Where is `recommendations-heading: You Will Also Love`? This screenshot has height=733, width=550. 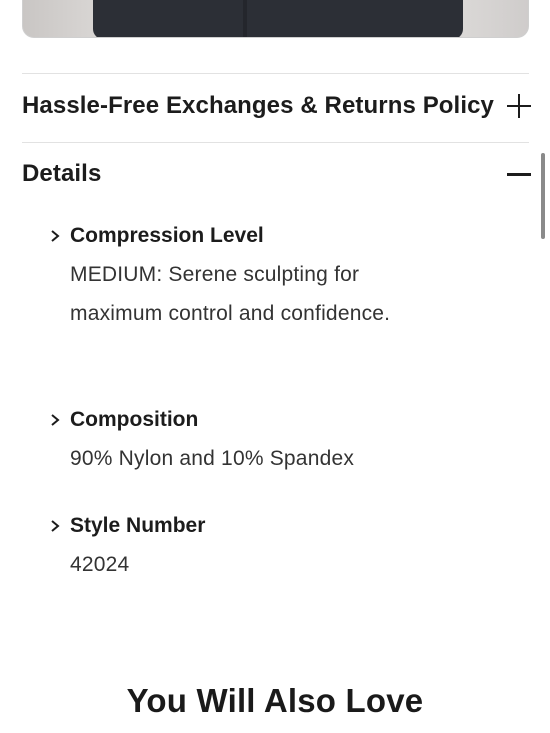
recommendations-heading: You Will Also Love is located at coordinates (275, 700).